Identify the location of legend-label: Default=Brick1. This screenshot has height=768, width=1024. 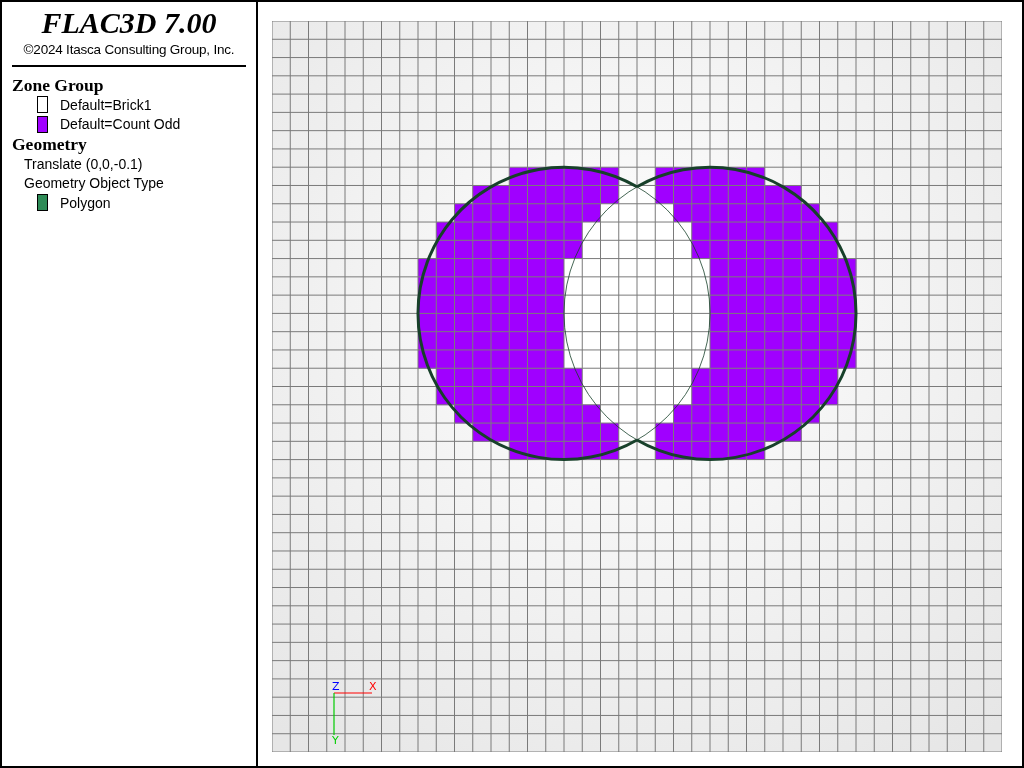
(106, 104).